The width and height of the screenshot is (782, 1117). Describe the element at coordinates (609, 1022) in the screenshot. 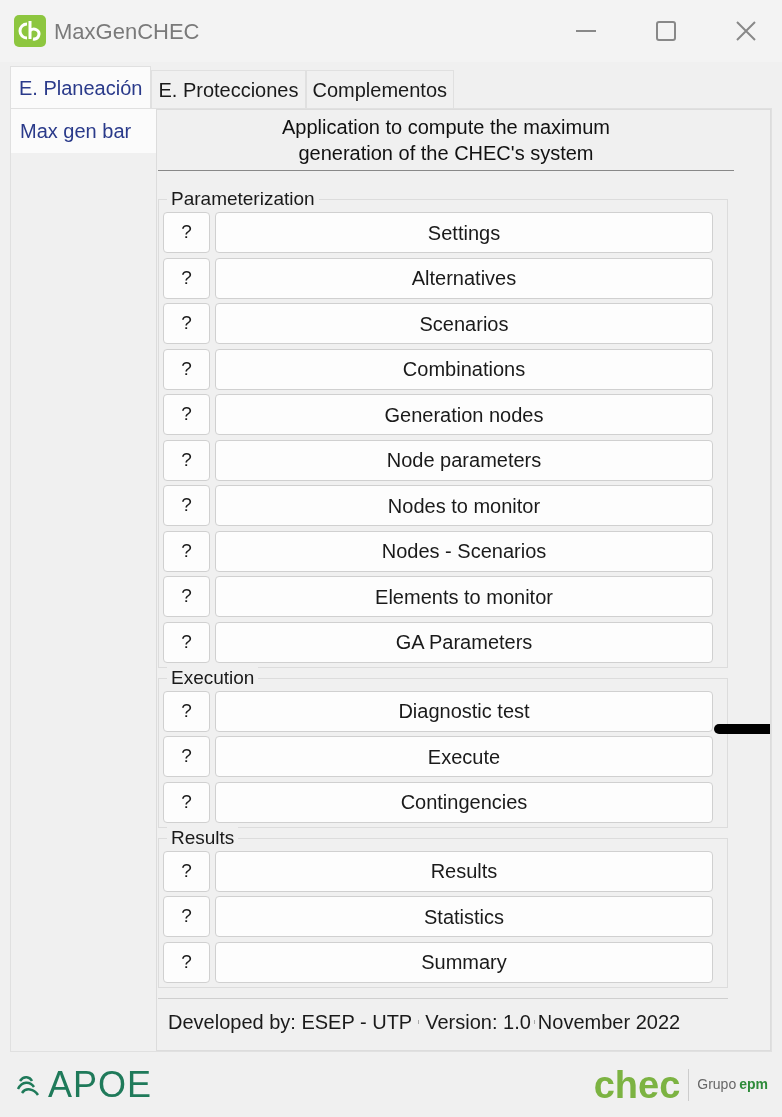

I see `date-text: November 2022` at that location.